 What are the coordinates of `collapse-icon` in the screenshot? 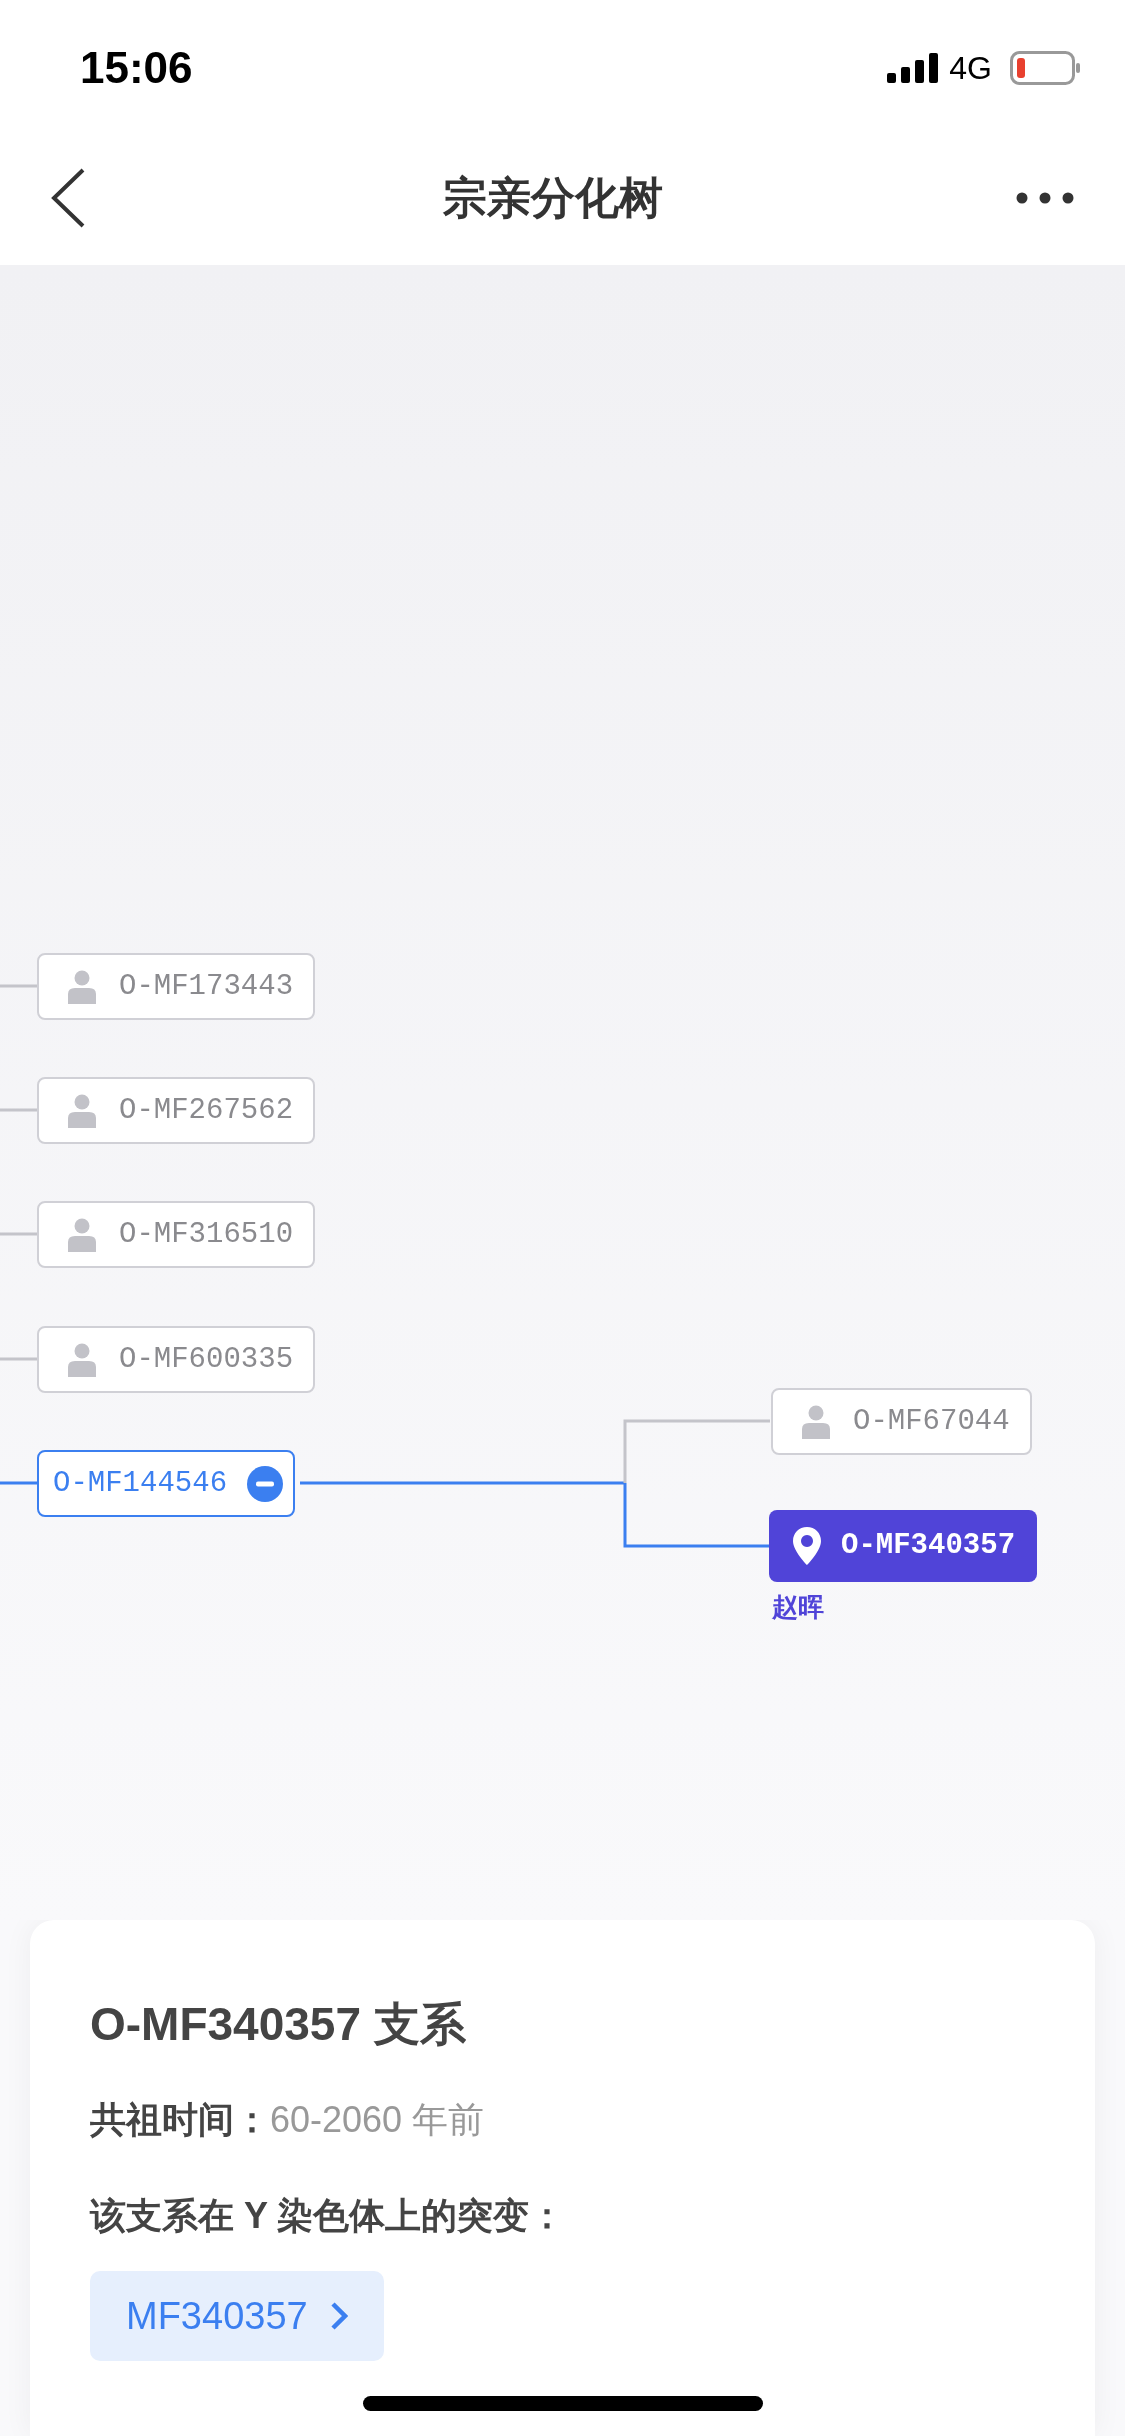 It's located at (265, 1483).